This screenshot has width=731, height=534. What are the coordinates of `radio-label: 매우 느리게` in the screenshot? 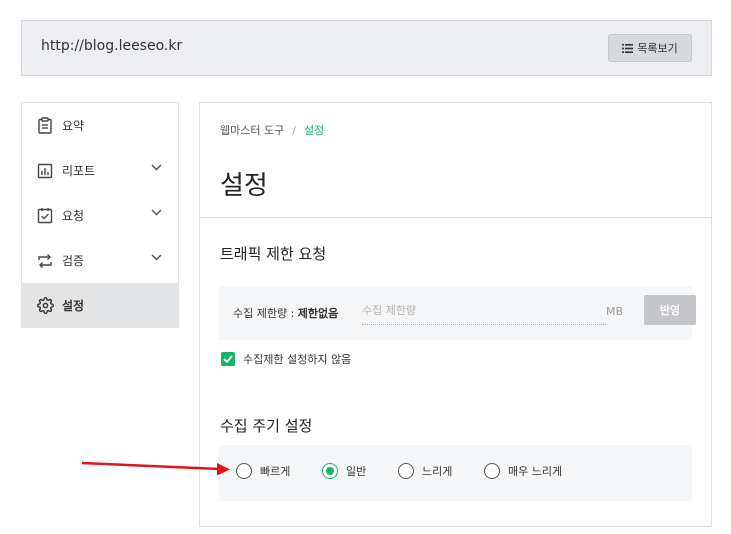 It's located at (535, 471).